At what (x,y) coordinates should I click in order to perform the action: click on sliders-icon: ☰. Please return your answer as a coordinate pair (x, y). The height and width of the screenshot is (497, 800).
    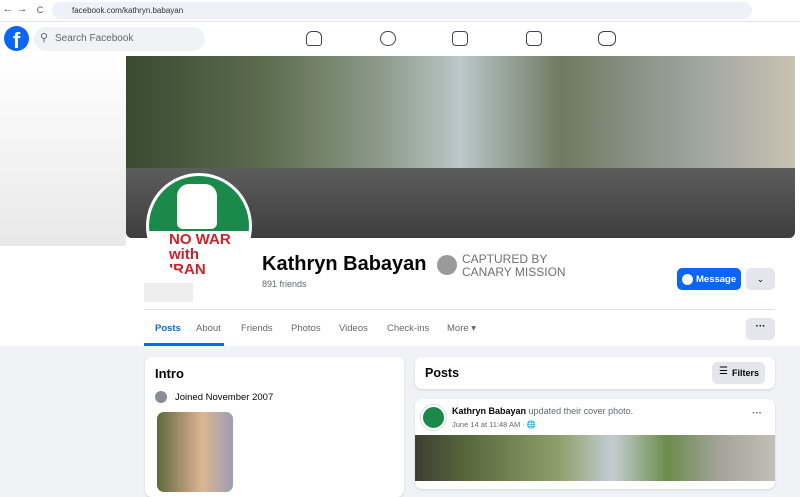
    Looking at the image, I should click on (723, 371).